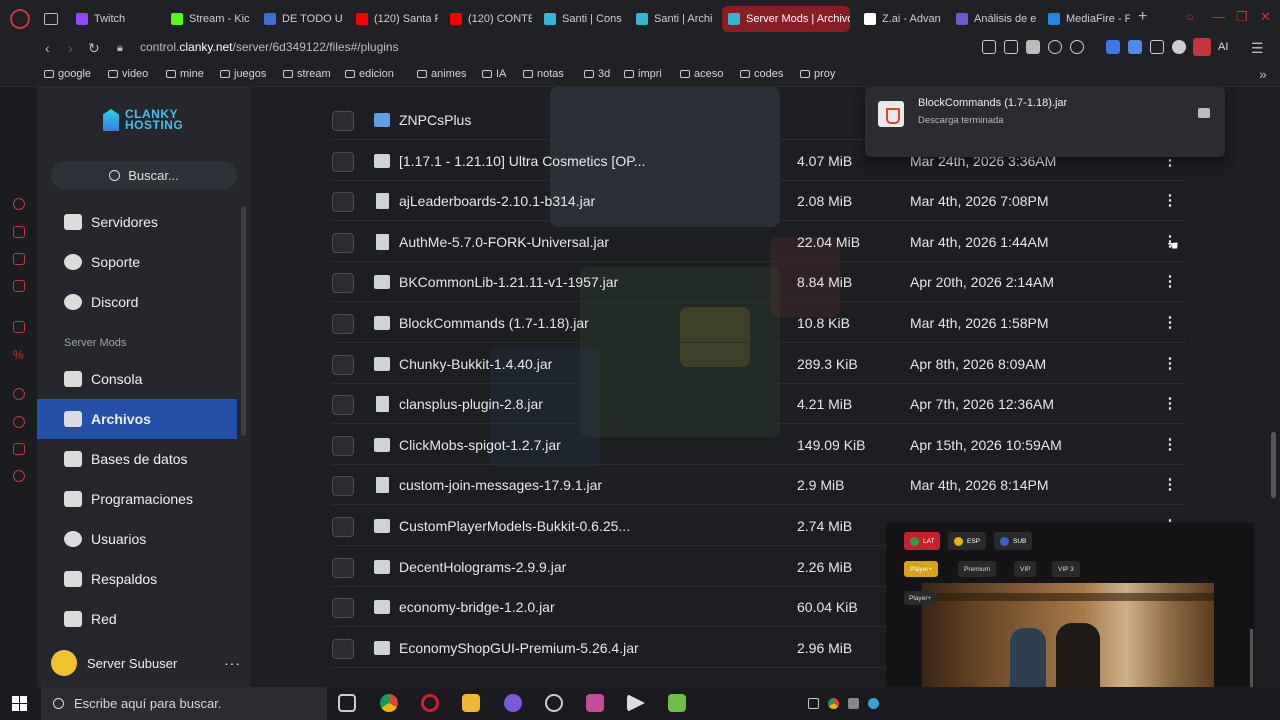  I want to click on download-filename: BlockCommands (1.7-1.18).jar, so click(992, 103).